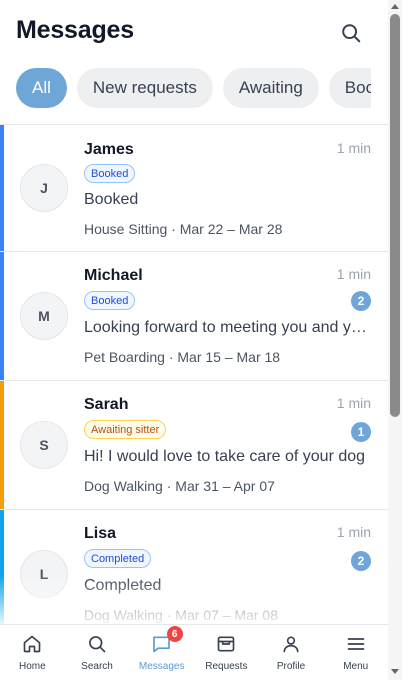 The width and height of the screenshot is (402, 680). What do you see at coordinates (356, 644) in the screenshot?
I see `menu-icon` at bounding box center [356, 644].